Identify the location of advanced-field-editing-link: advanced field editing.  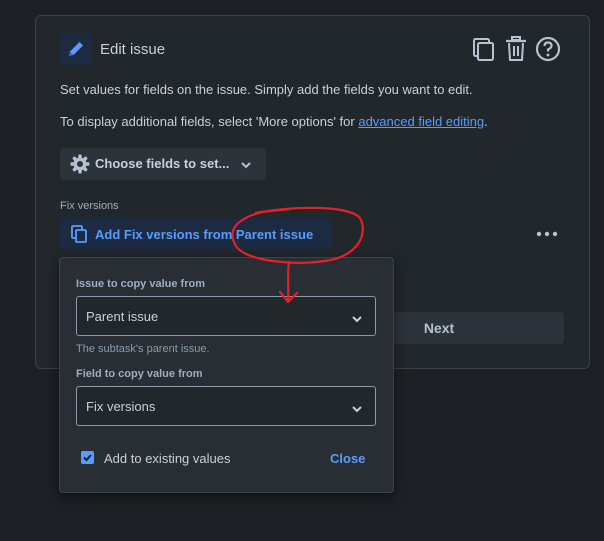
(421, 121).